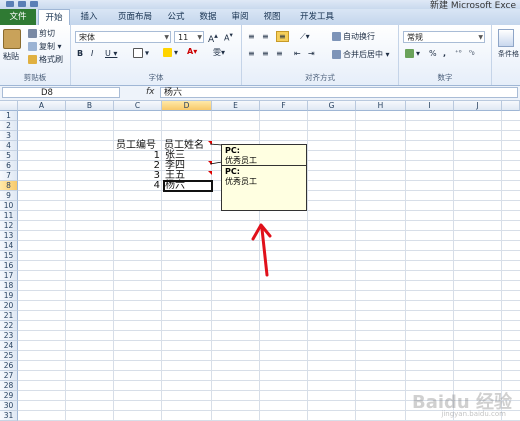  I want to click on row-header-4: 4, so click(9, 146).